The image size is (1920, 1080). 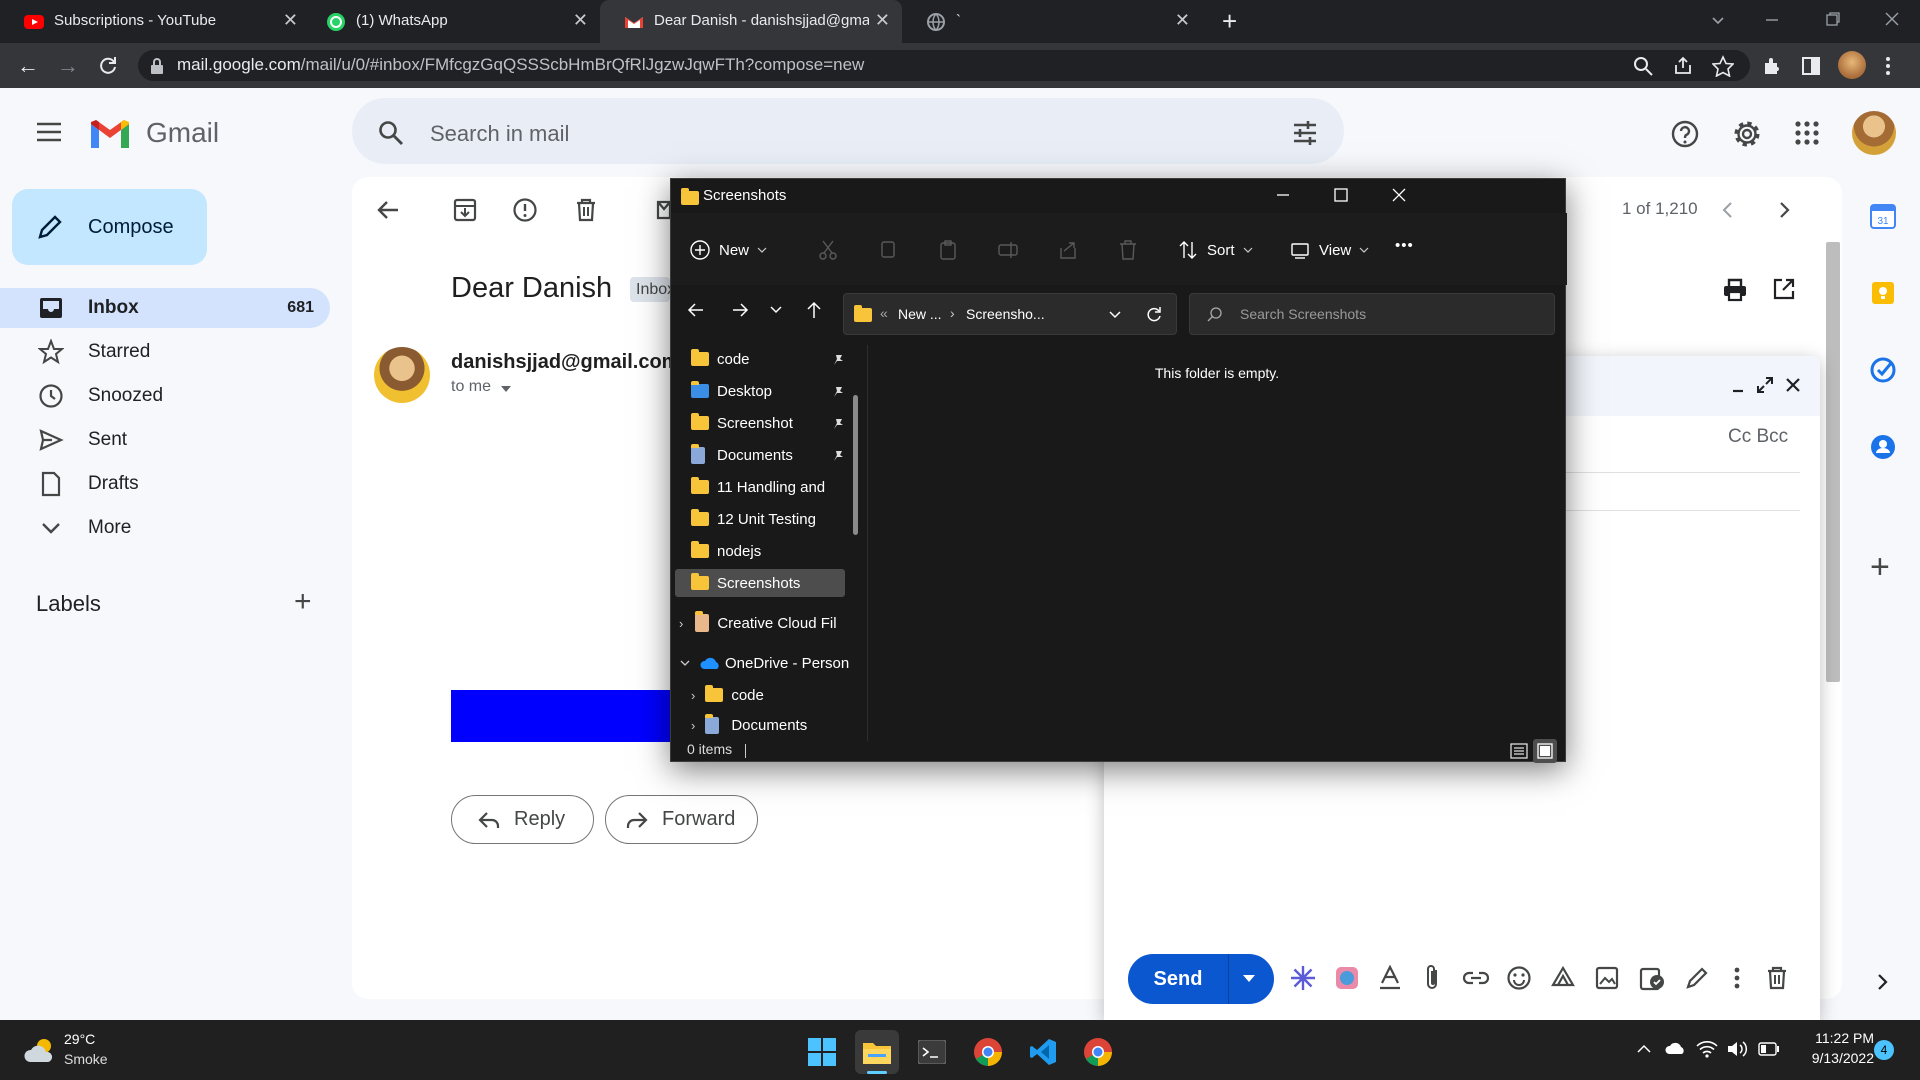 What do you see at coordinates (465, 210) in the screenshot?
I see `archive-icon` at bounding box center [465, 210].